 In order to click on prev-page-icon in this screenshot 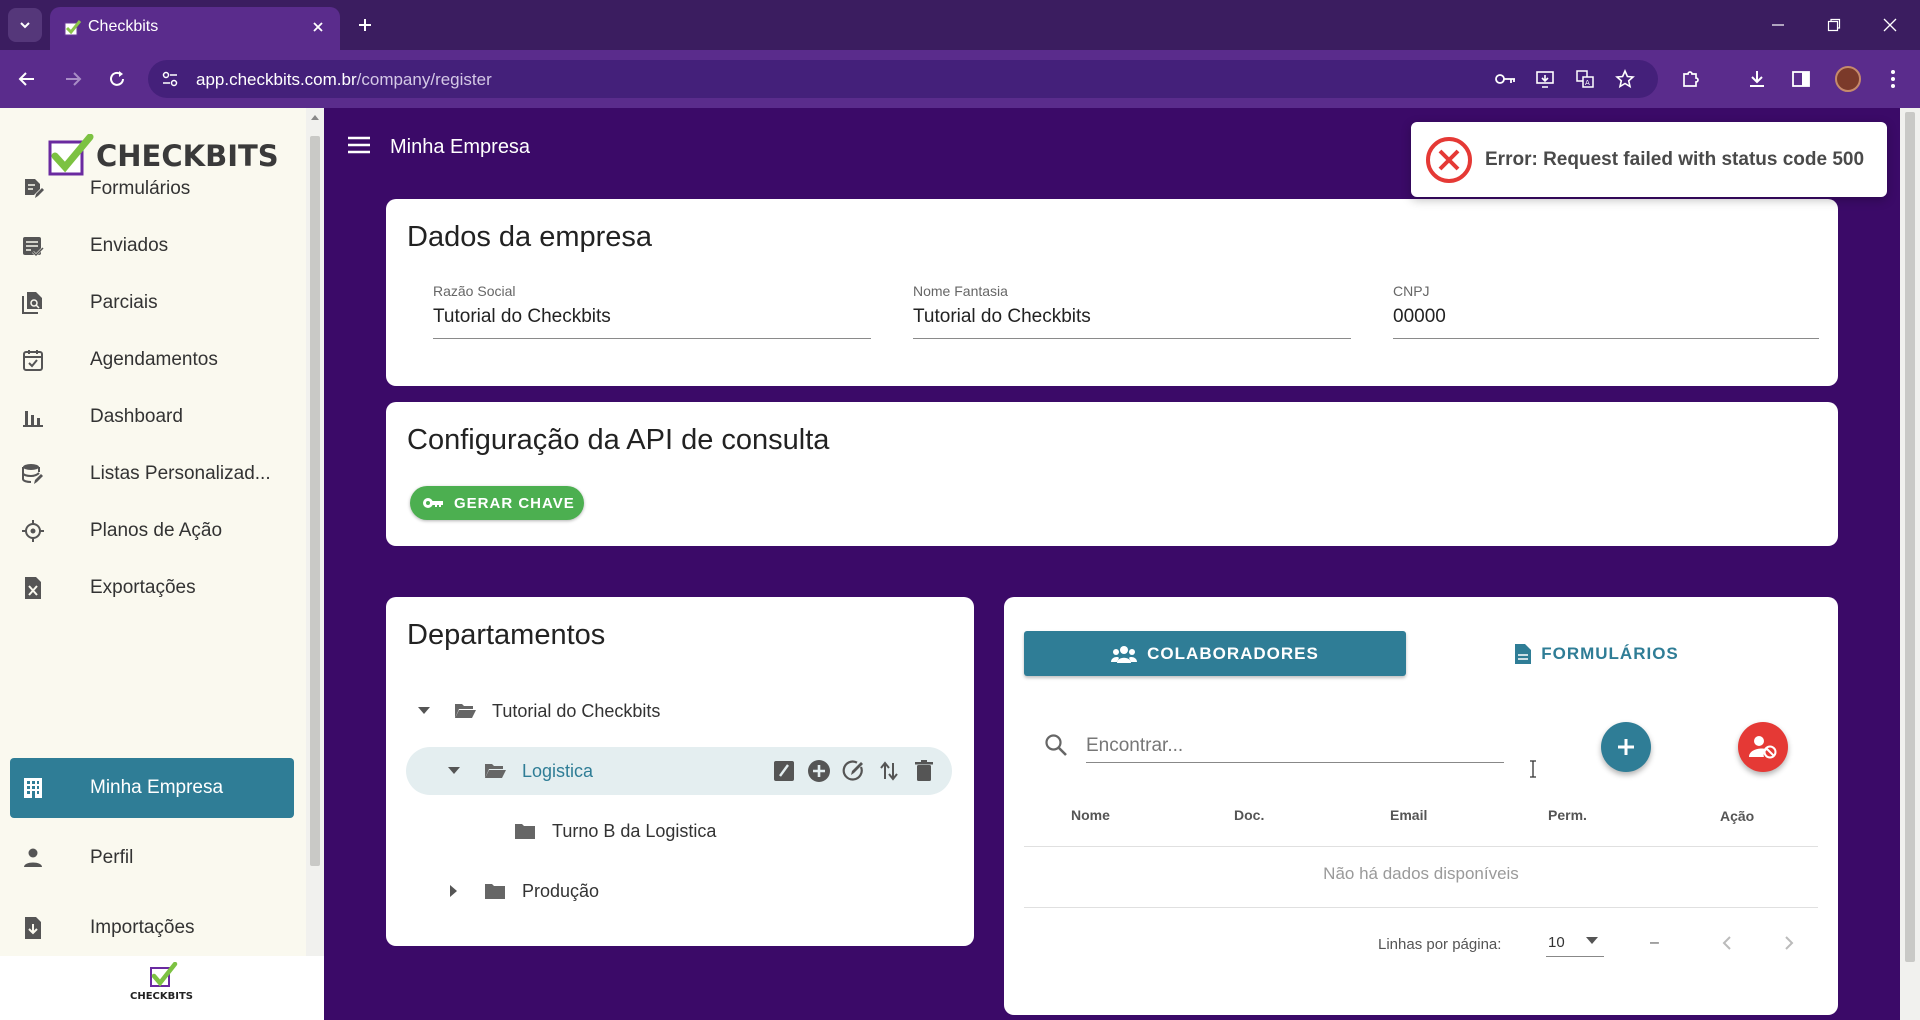, I will do `click(1727, 943)`.